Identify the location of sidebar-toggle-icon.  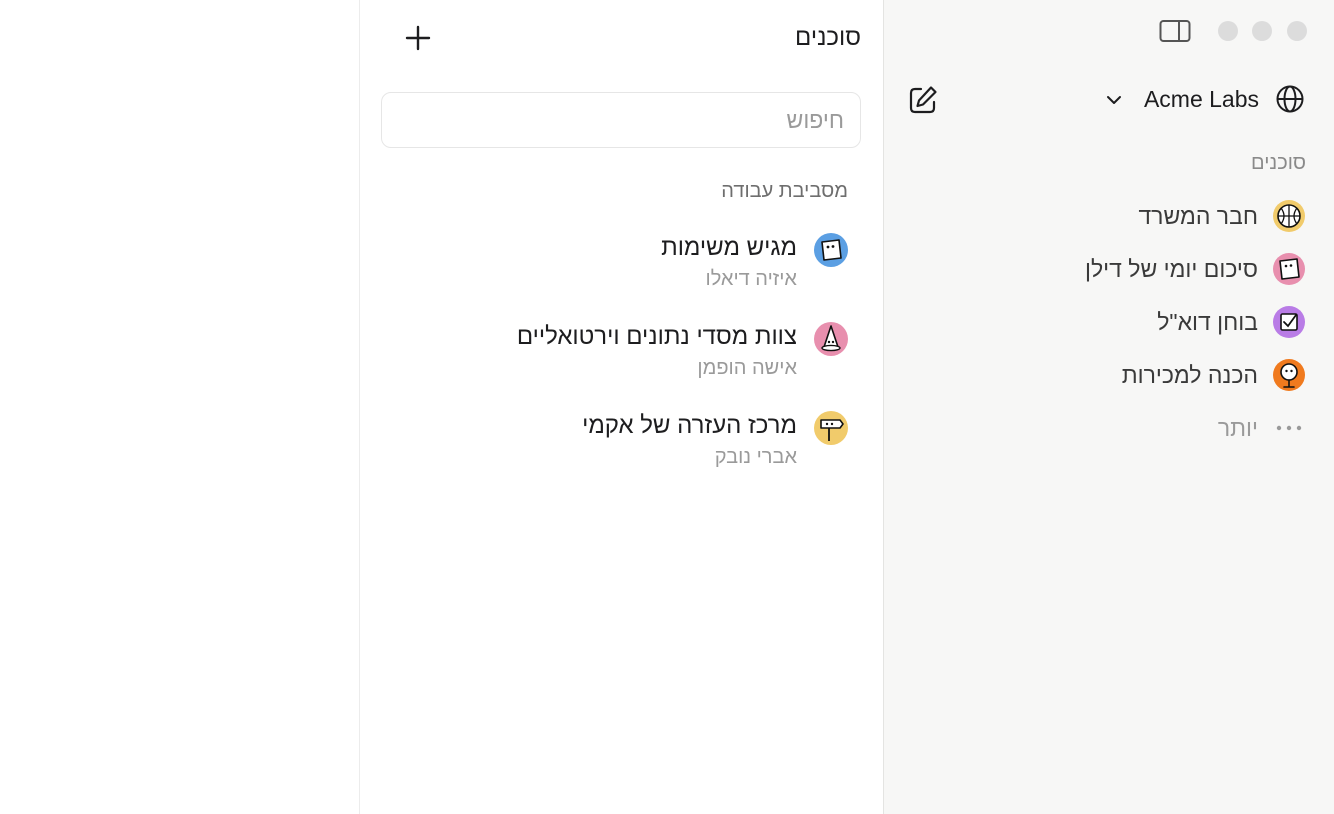
(1175, 31).